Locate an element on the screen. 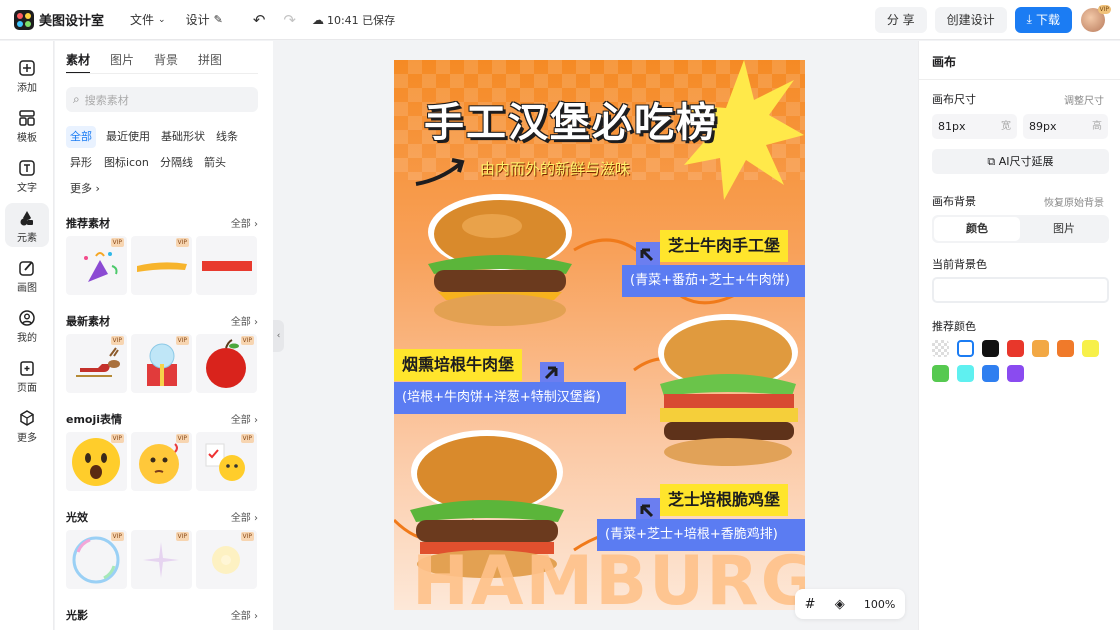 The image size is (1120, 630). chip-more: 更多 › is located at coordinates (85, 189).